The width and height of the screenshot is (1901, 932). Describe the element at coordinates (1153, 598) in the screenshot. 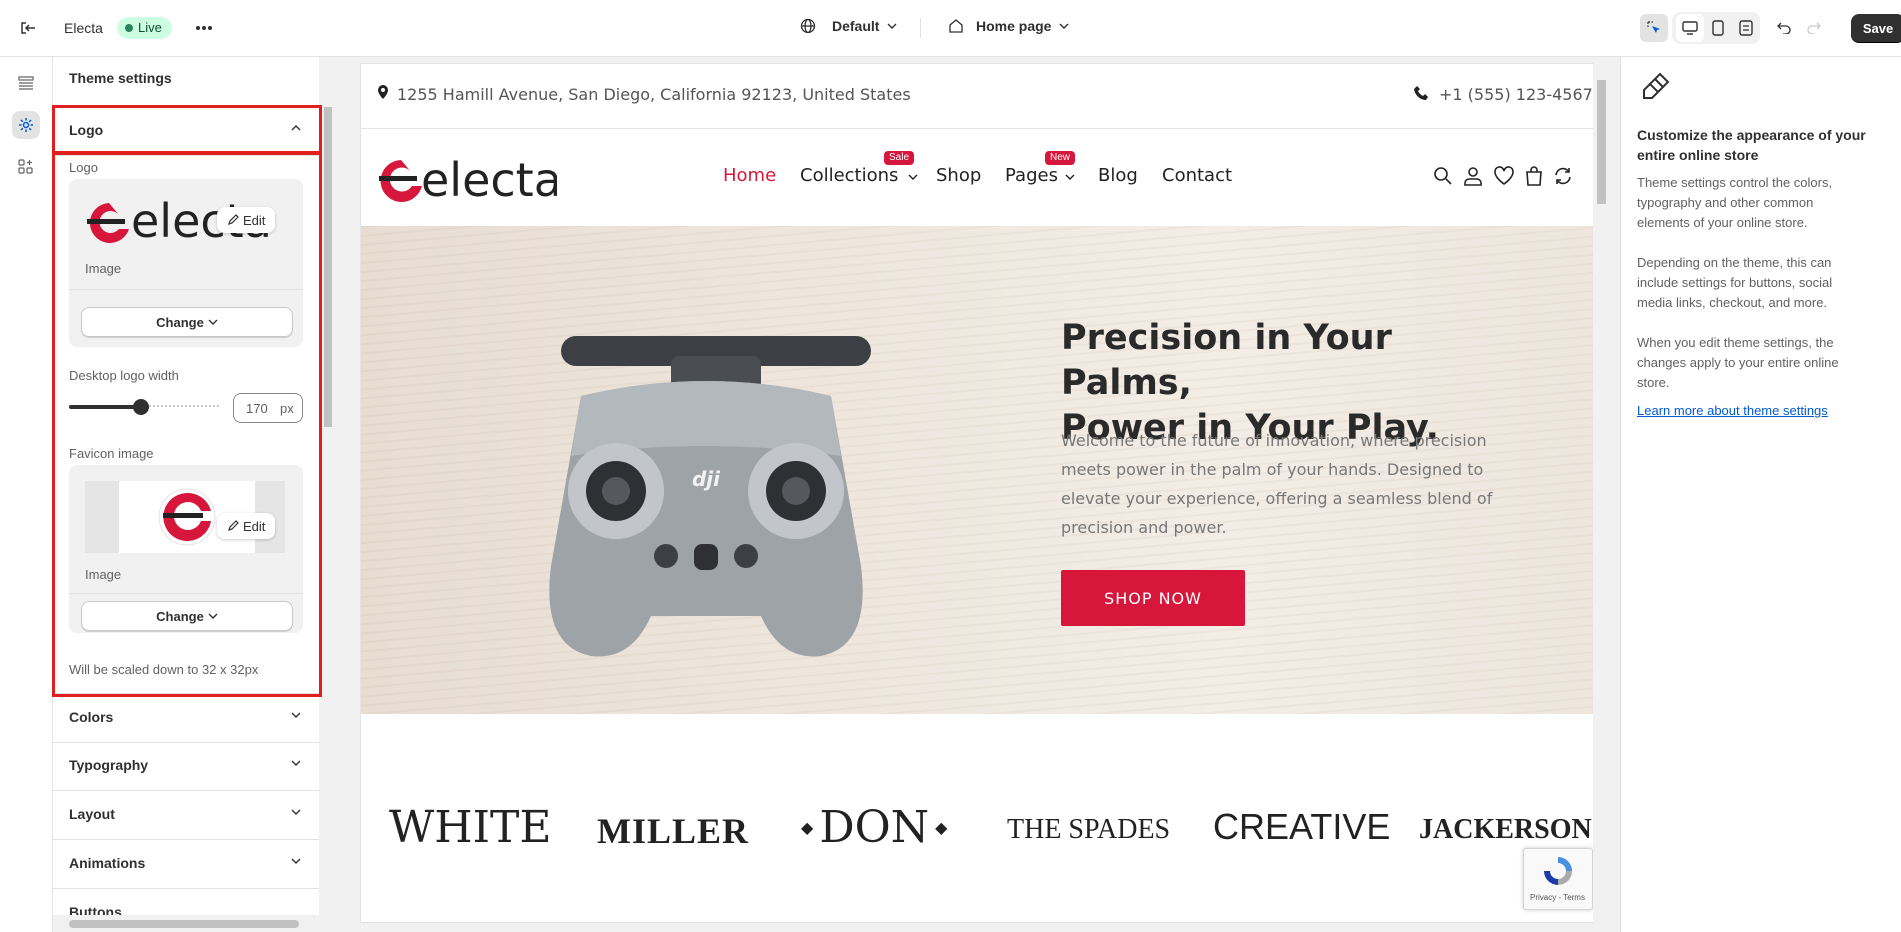

I see `shop-now-button: SHOP NOW` at that location.